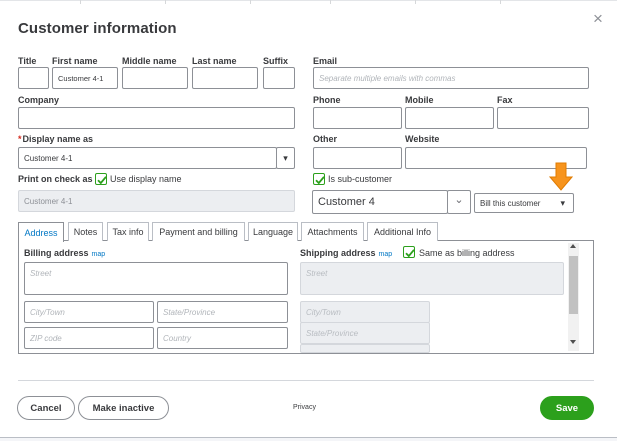  I want to click on tab-additional-info: Additional Info, so click(402, 231).